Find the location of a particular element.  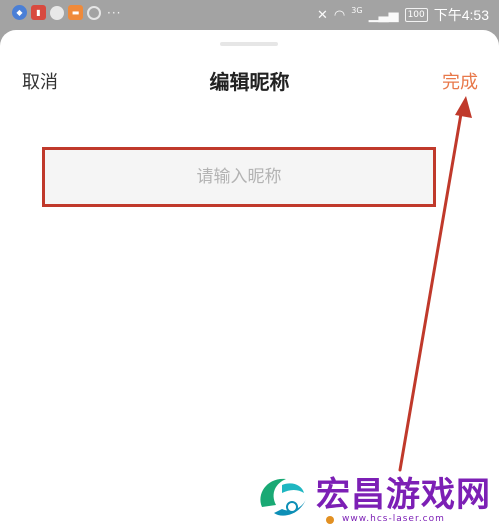

watermark-dot is located at coordinates (330, 520).